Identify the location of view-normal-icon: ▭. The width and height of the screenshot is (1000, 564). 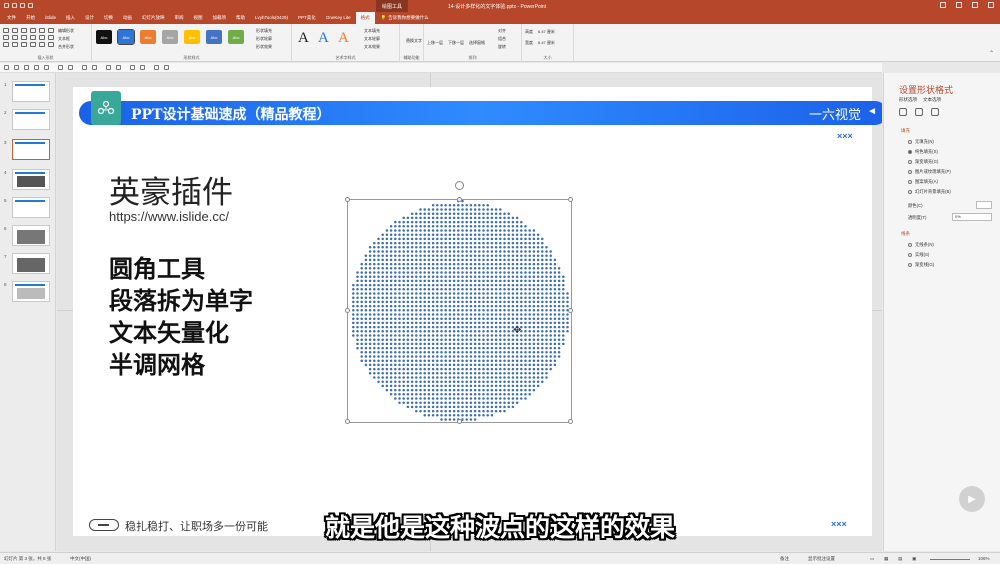
(872, 559).